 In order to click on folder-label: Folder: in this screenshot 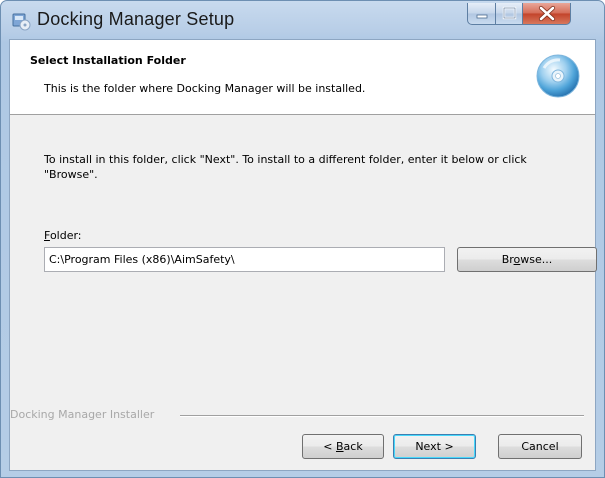, I will do `click(63, 235)`.